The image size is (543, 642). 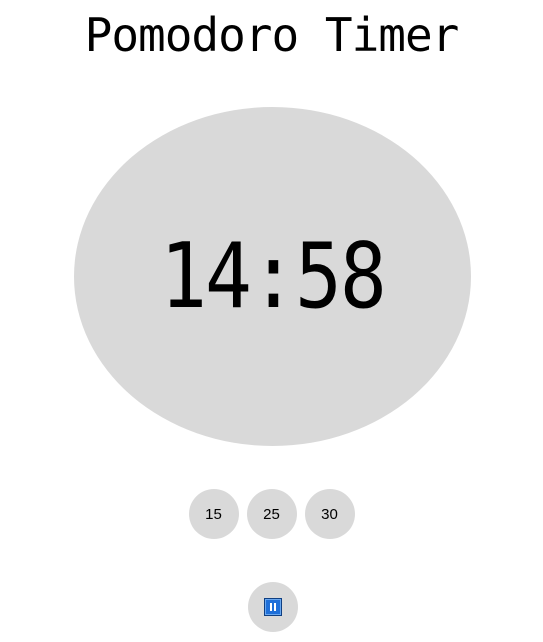 I want to click on preset-25-button: 25, so click(x=271, y=514).